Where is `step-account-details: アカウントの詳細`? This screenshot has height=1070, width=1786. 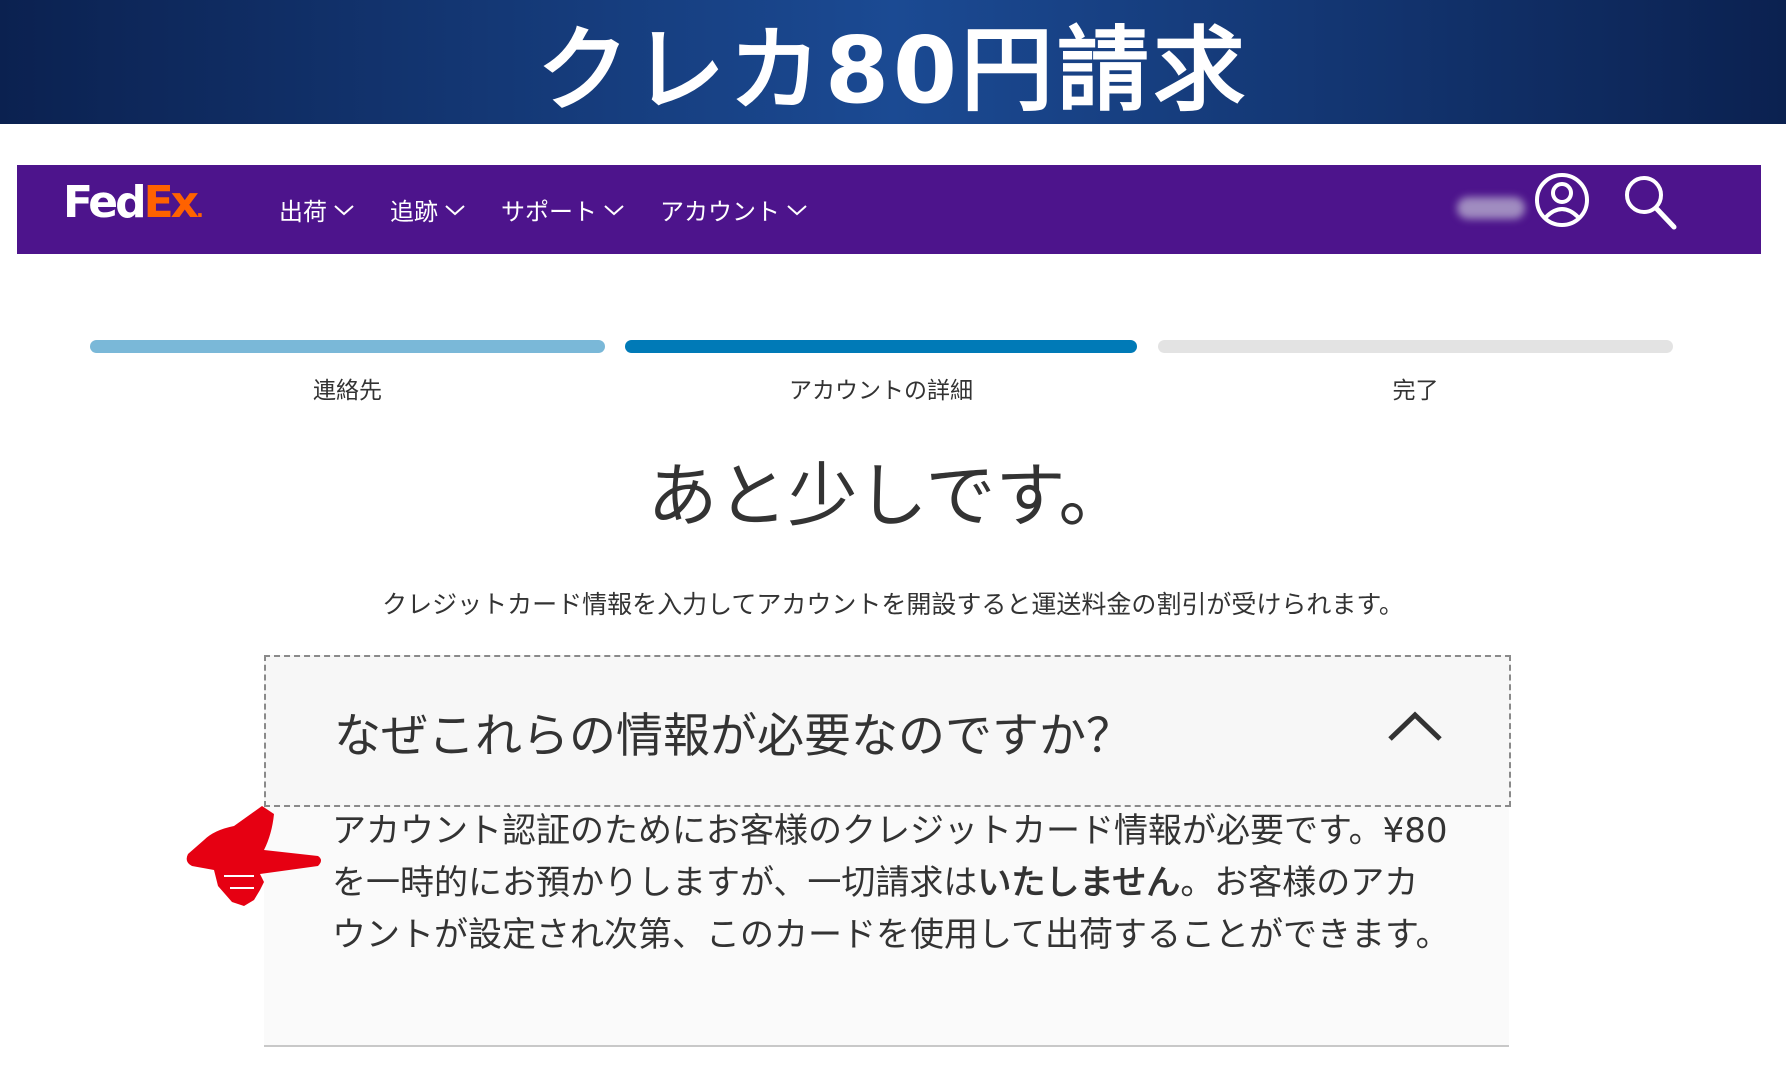
step-account-details: アカウントの詳細 is located at coordinates (881, 375).